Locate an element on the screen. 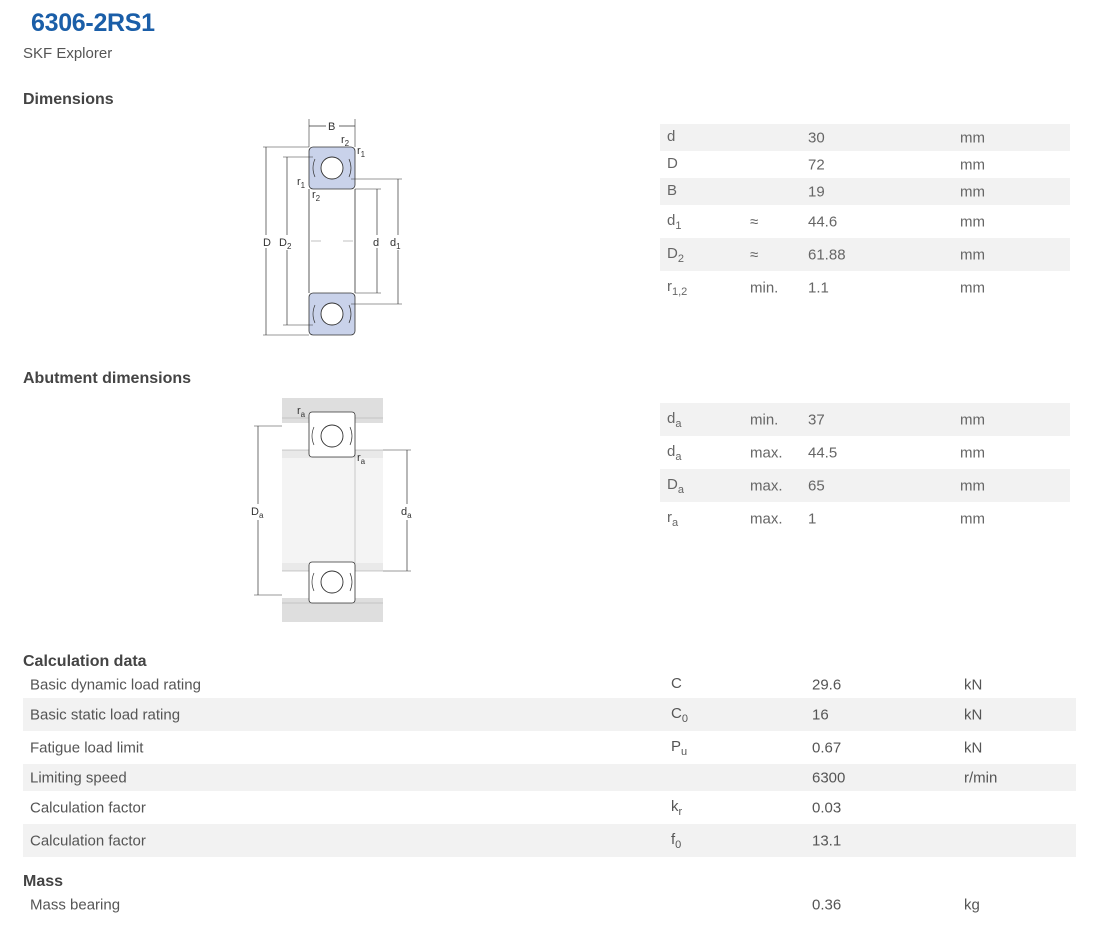  calc-row: Mass bearing 0.36 kg is located at coordinates (549, 904).